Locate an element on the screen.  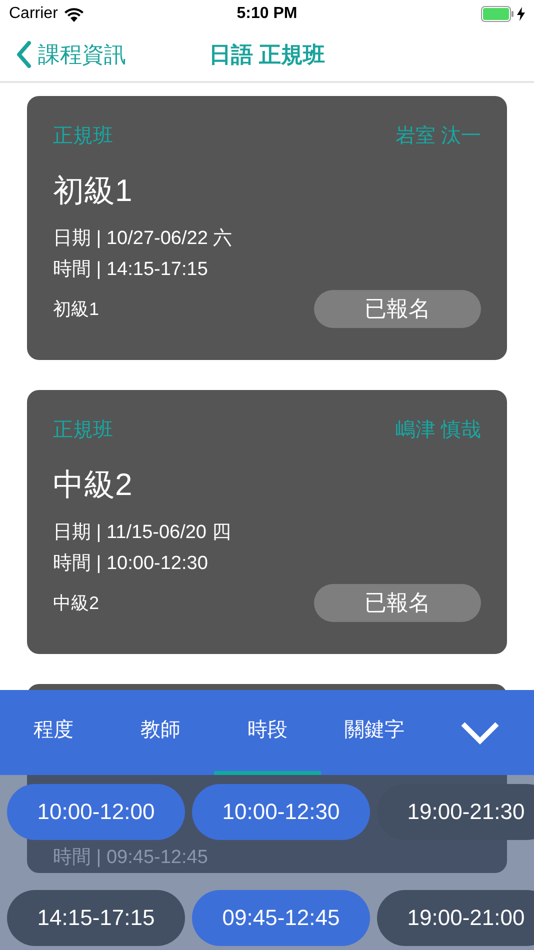
date-range: 日期 | 11/15-06/20 四 is located at coordinates (142, 532).